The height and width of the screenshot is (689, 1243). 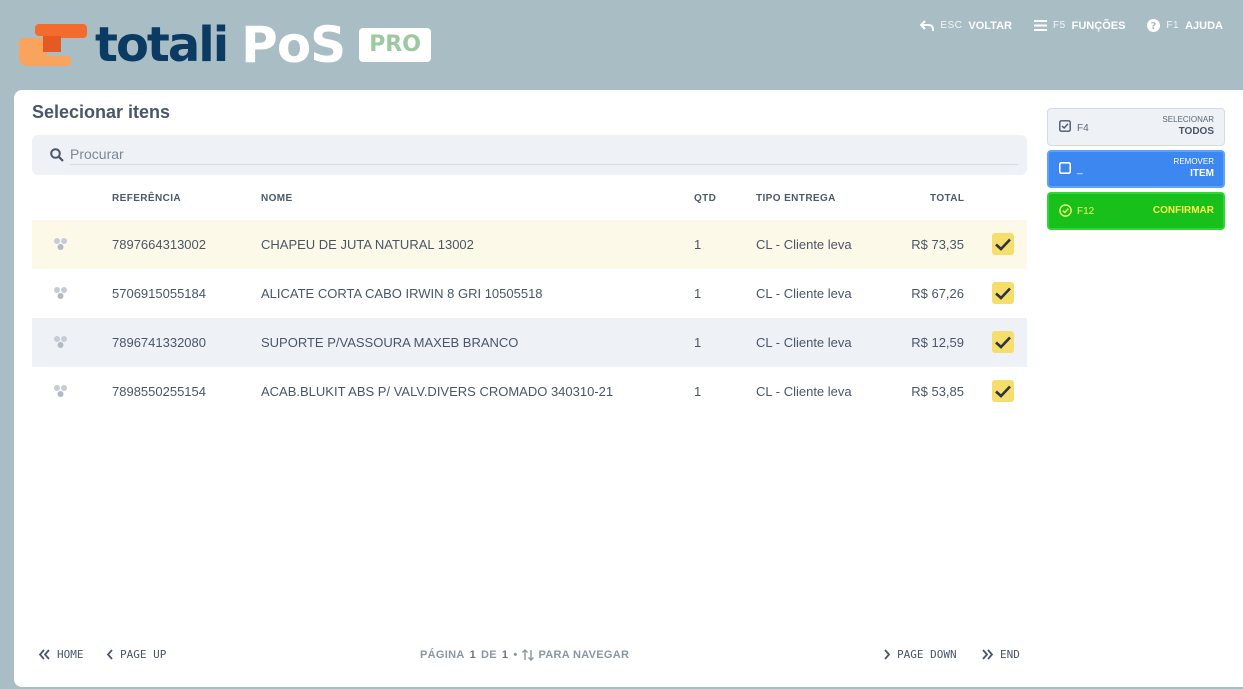 What do you see at coordinates (293, 45) in the screenshot?
I see `brand-product: PoS` at bounding box center [293, 45].